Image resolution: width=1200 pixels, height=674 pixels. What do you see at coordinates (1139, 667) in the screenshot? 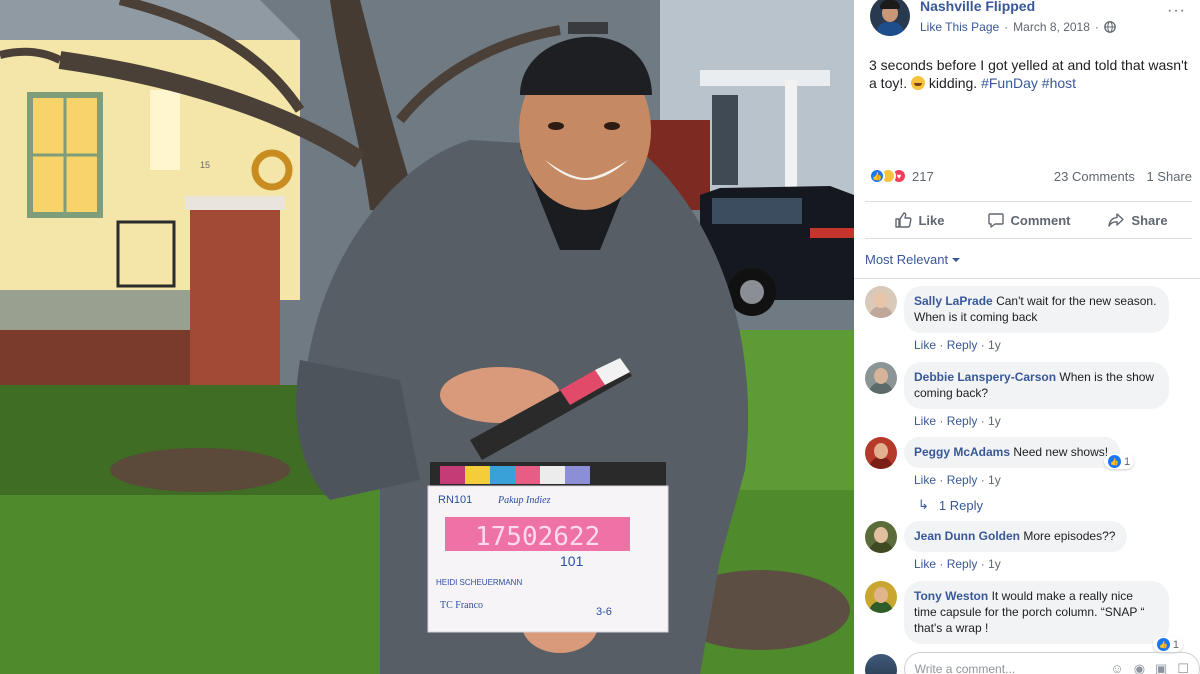
I see `camera-icon: ◉` at bounding box center [1139, 667].